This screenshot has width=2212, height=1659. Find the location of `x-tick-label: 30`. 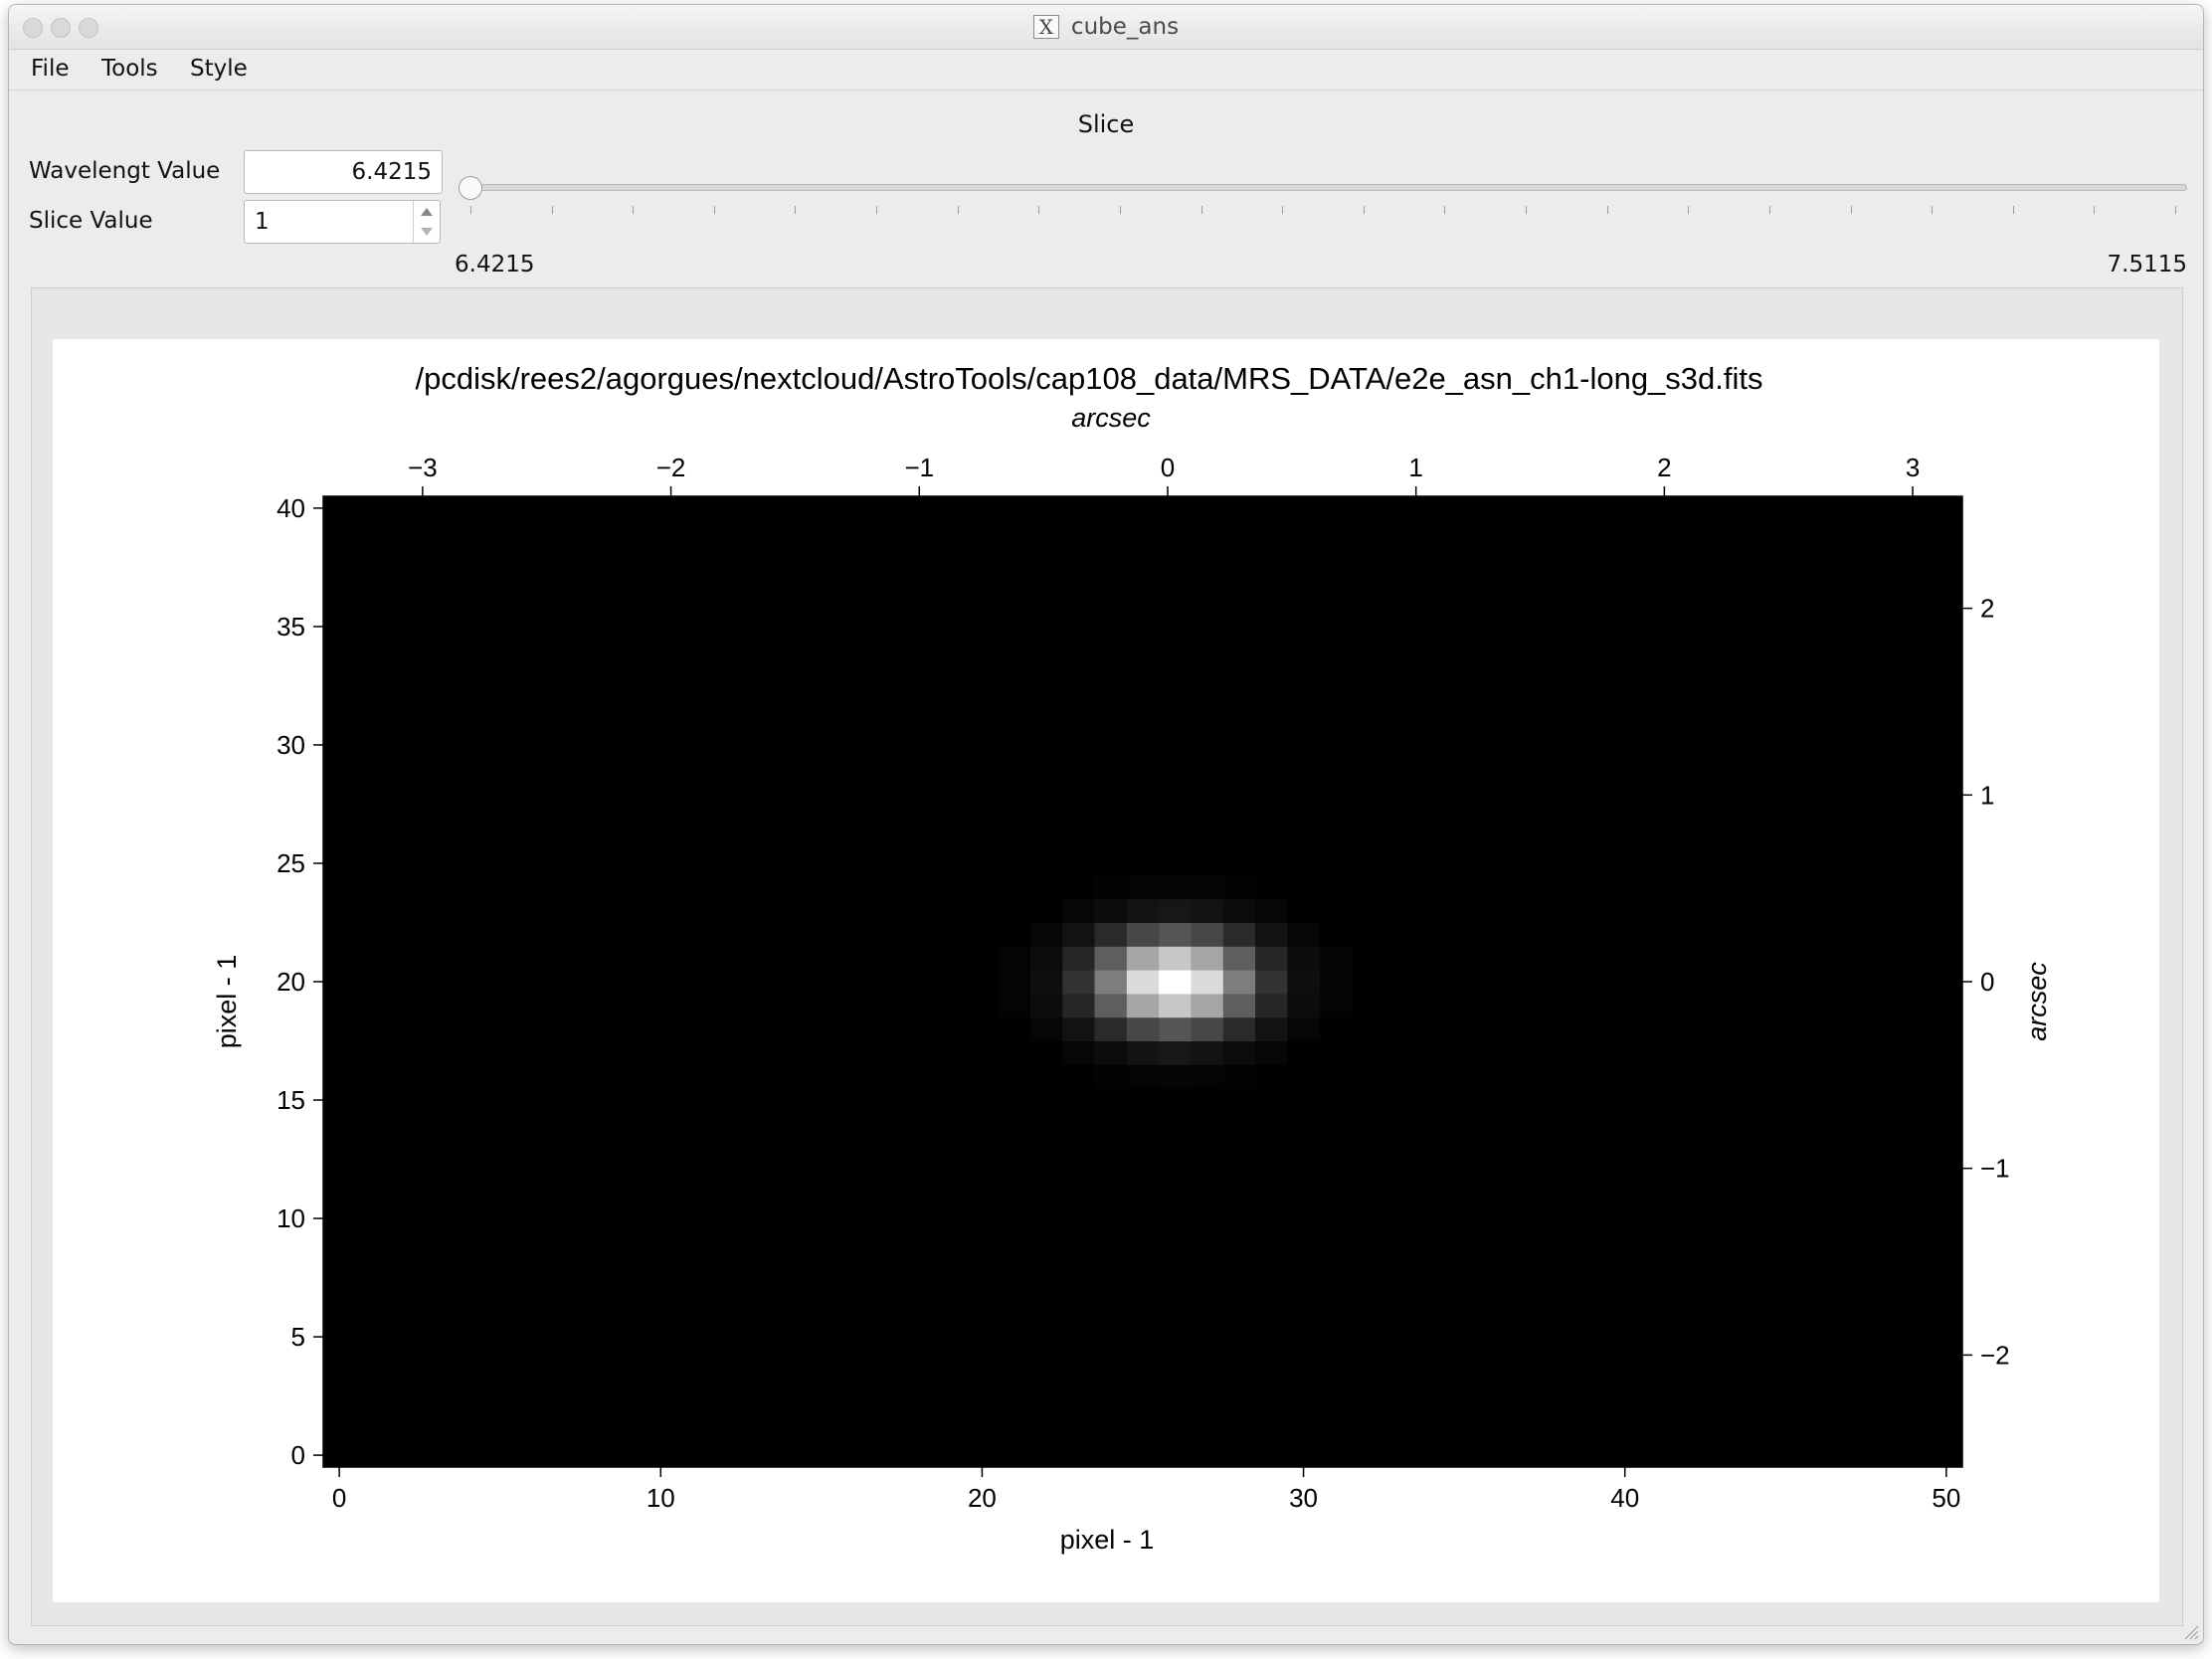

x-tick-label: 30 is located at coordinates (1303, 1498).